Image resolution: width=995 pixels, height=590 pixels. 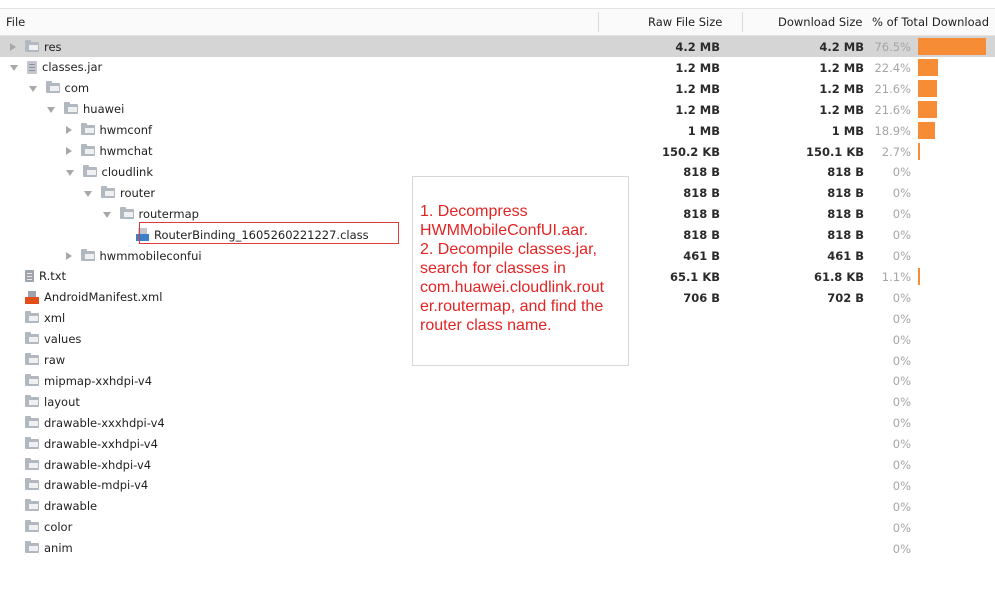 I want to click on xml-icon, so click(x=32, y=297).